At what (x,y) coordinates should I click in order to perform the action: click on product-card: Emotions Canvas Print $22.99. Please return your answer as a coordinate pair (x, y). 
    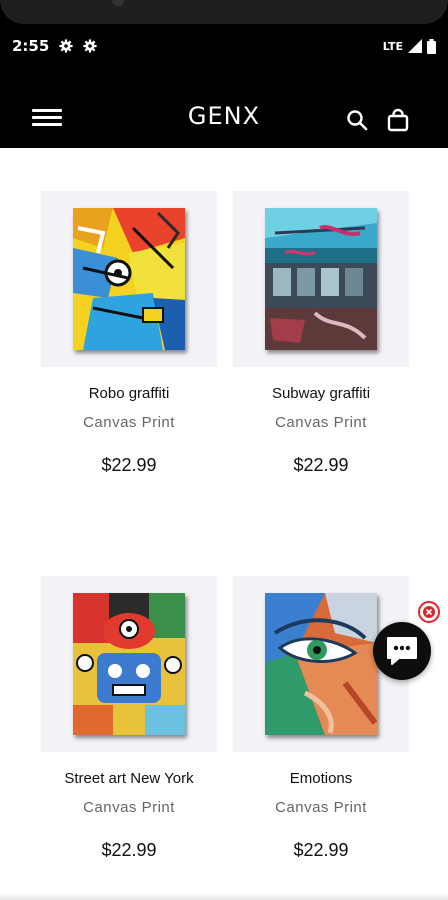
    Looking at the image, I should click on (321, 718).